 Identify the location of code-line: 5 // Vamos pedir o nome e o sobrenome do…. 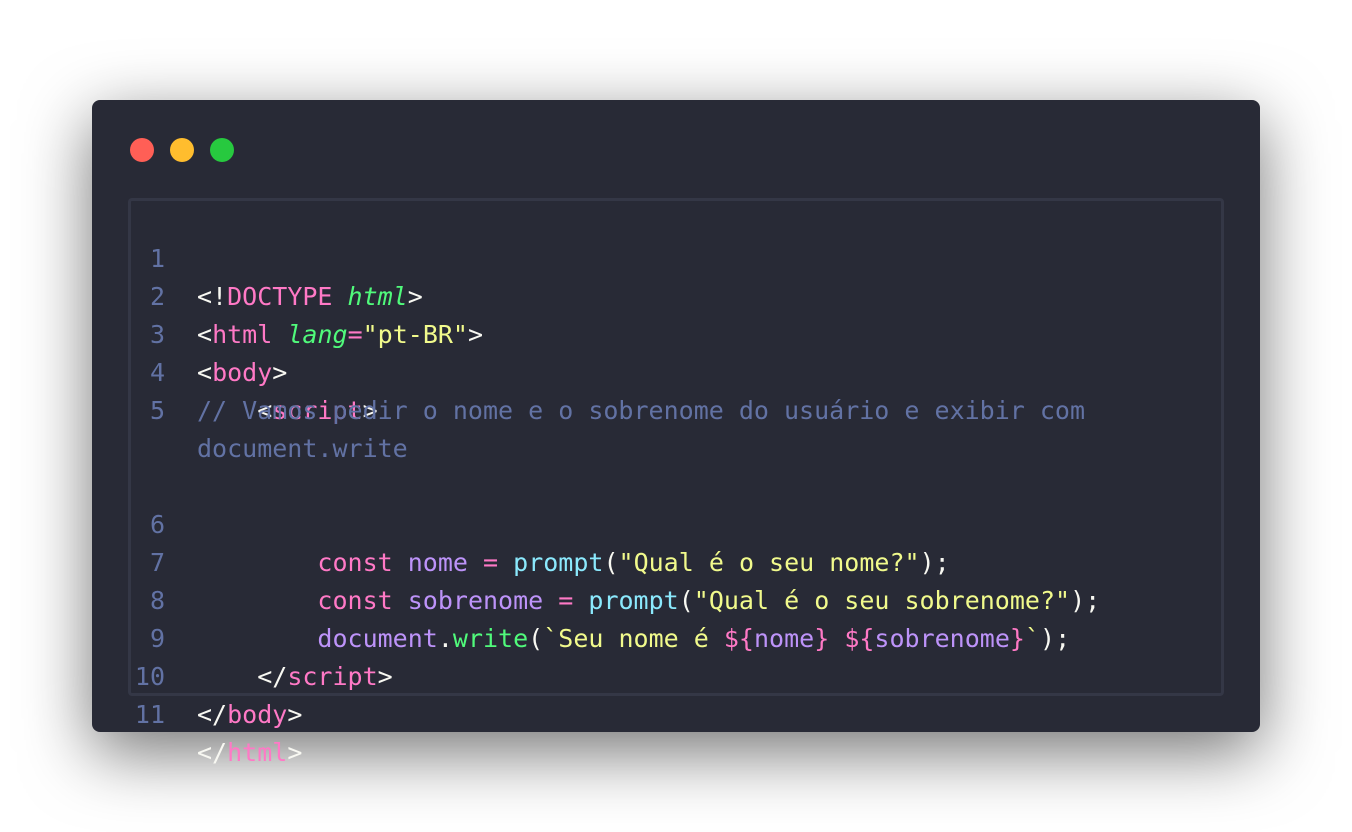
(676, 411).